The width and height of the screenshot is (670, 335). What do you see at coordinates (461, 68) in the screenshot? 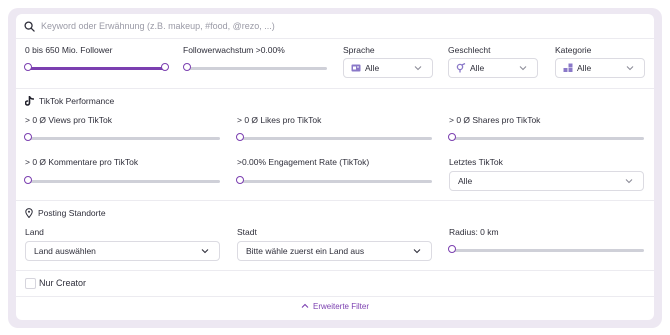
I see `gender-icon` at bounding box center [461, 68].